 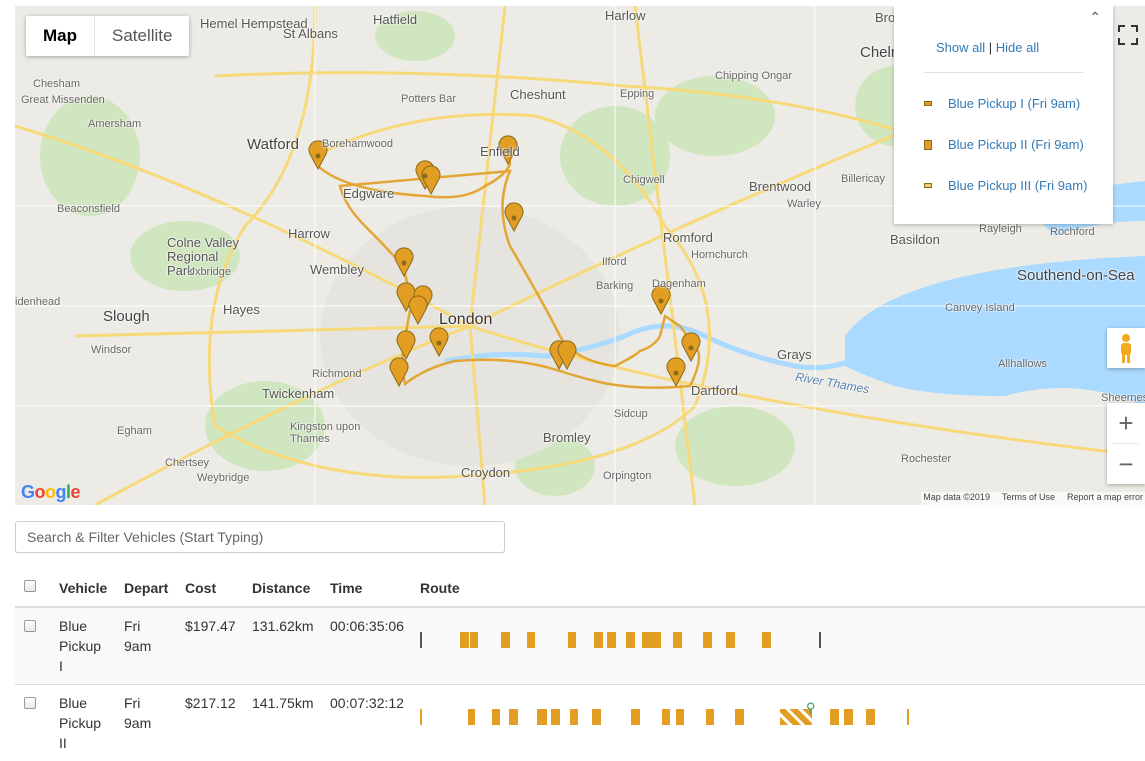 I want to click on place-label: Chigwell, so click(x=644, y=180).